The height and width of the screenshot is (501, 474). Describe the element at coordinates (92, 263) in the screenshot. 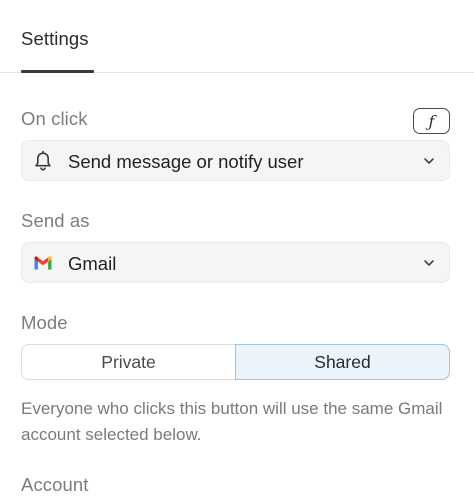

I see `send-as-value: Gmail` at that location.